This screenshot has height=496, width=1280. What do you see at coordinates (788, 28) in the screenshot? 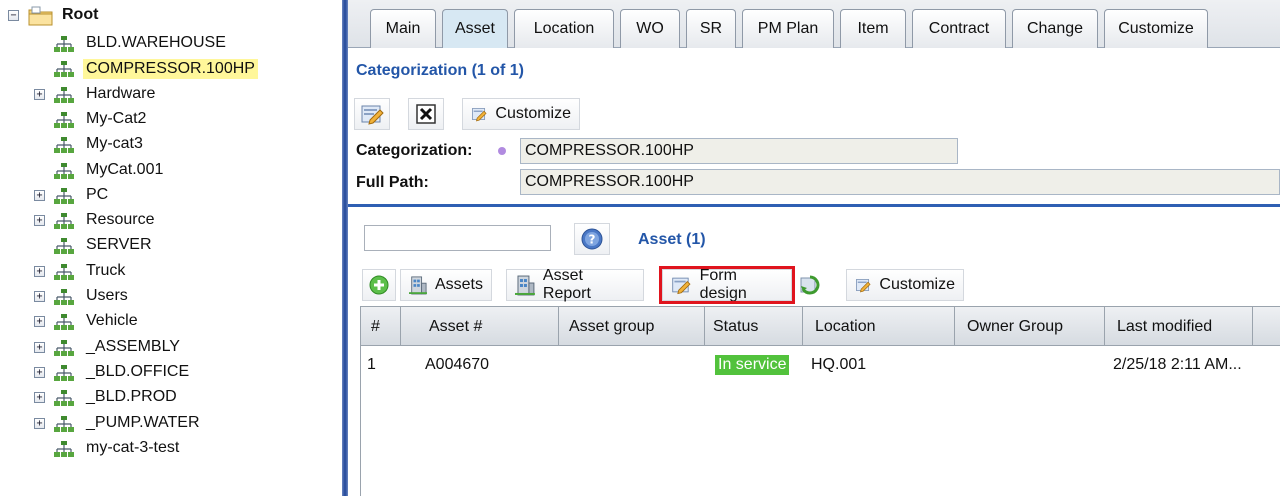
I see `tab-pm-plan: PM Plan` at bounding box center [788, 28].